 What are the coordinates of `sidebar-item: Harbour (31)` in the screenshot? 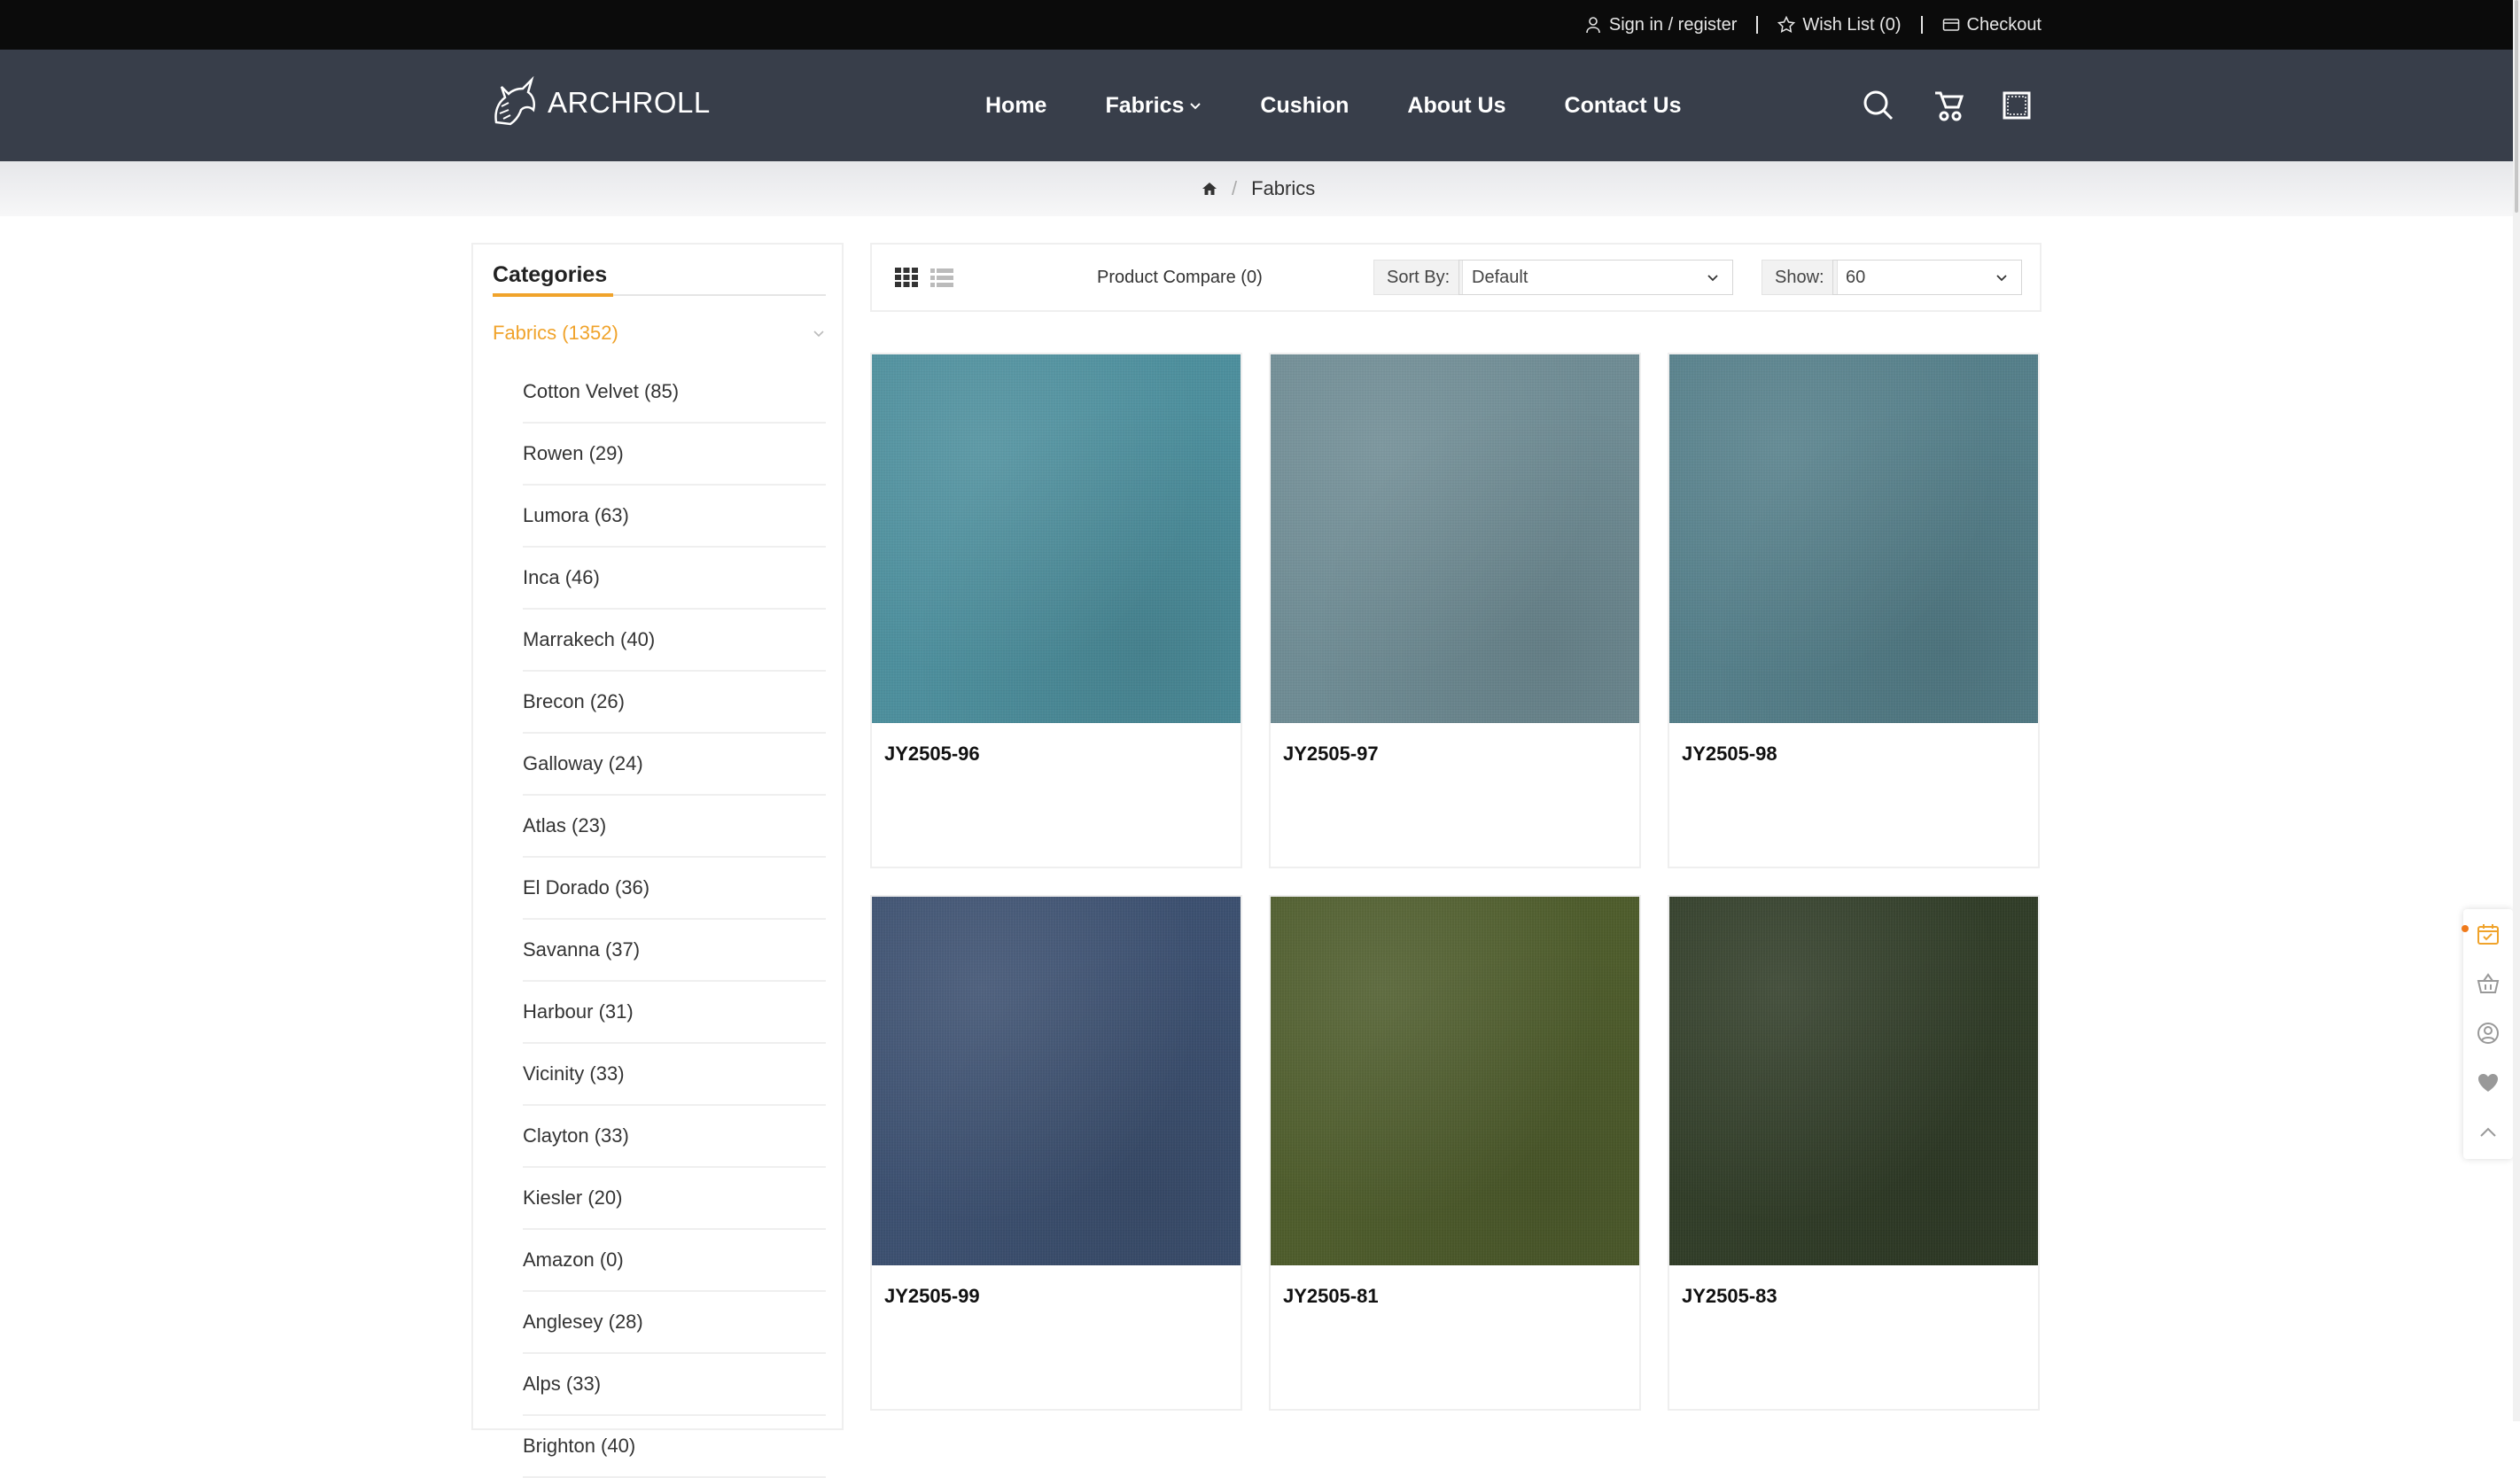 It's located at (674, 1013).